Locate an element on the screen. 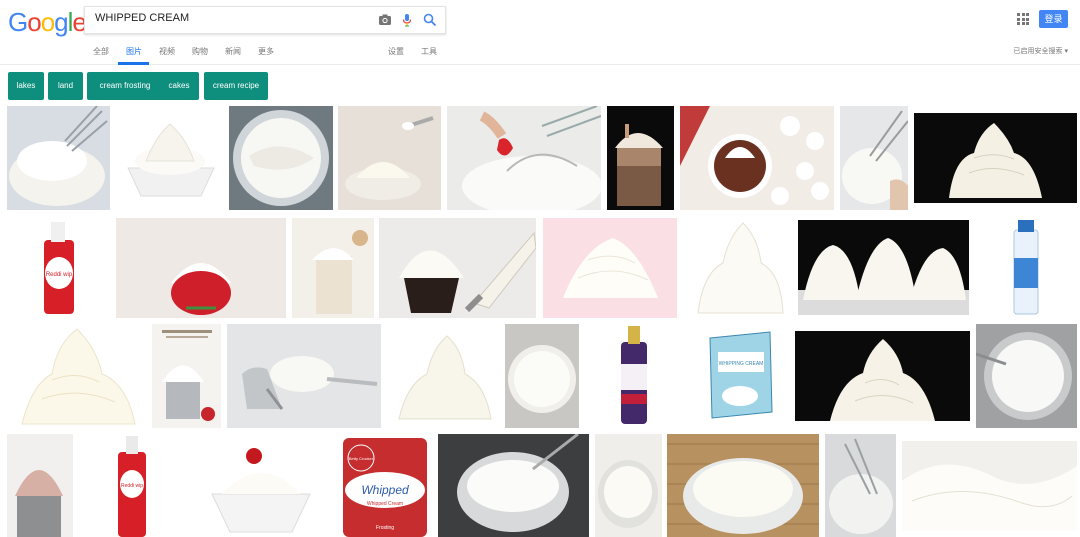 The height and width of the screenshot is (537, 1080). box-label: WHIPPING CREAM is located at coordinates (741, 364).